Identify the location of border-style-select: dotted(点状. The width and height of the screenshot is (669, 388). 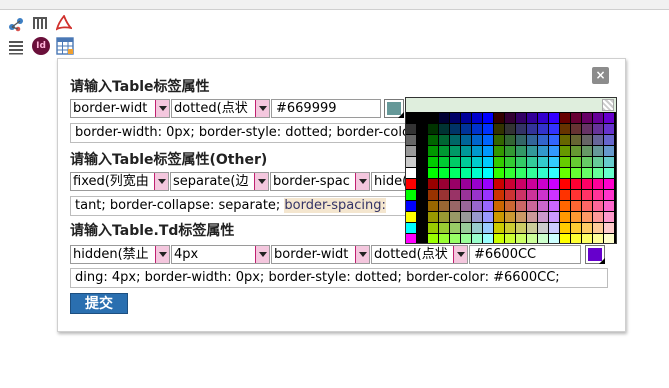
(220, 108).